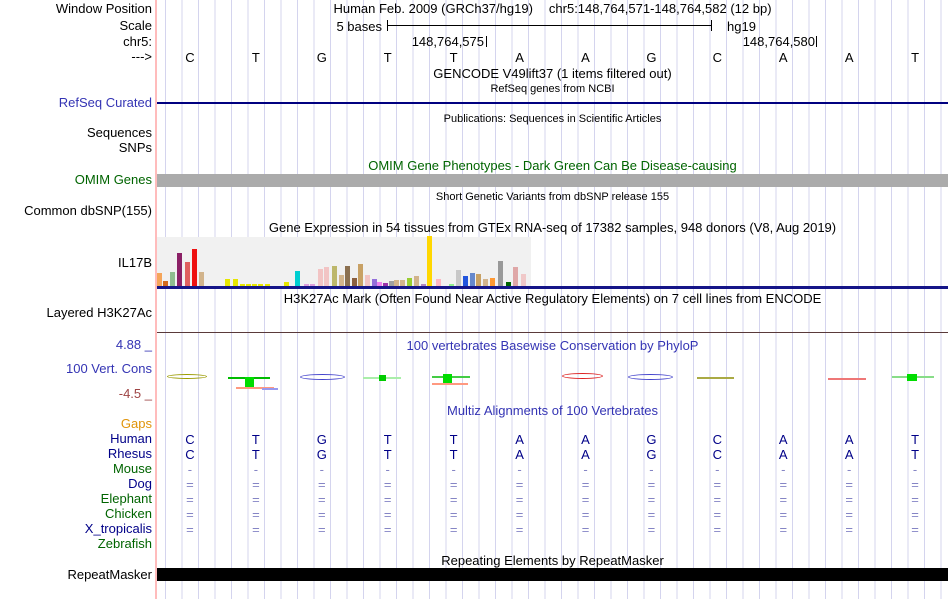 Image resolution: width=950 pixels, height=599 pixels. I want to click on scale-bases-label: 5 bases, so click(359, 26).